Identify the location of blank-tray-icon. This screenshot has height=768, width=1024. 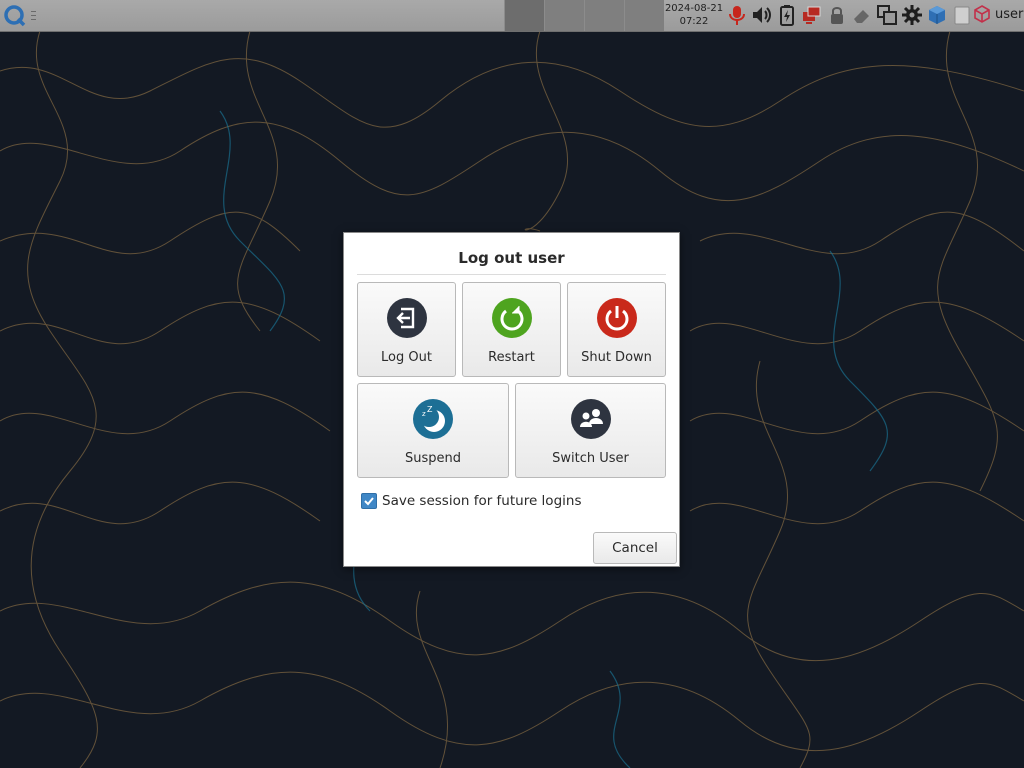
(962, 15).